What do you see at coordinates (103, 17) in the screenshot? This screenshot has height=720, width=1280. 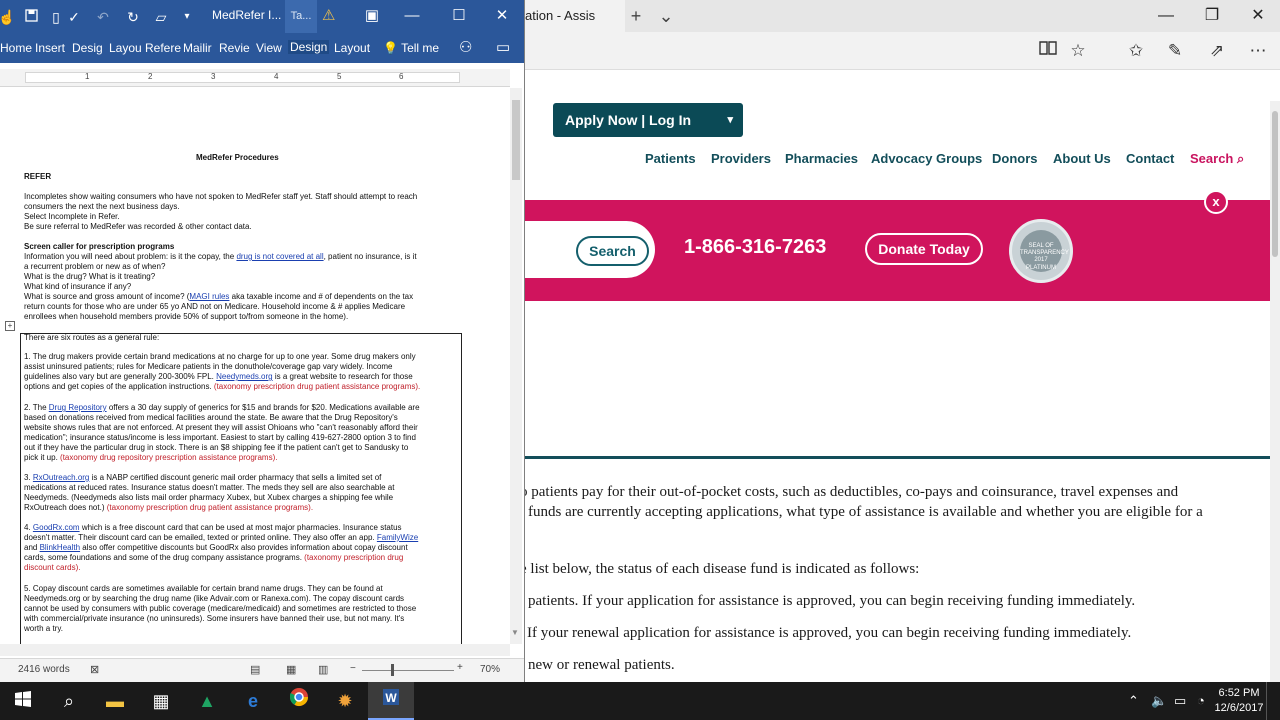 I see `undo-icon: ↶` at bounding box center [103, 17].